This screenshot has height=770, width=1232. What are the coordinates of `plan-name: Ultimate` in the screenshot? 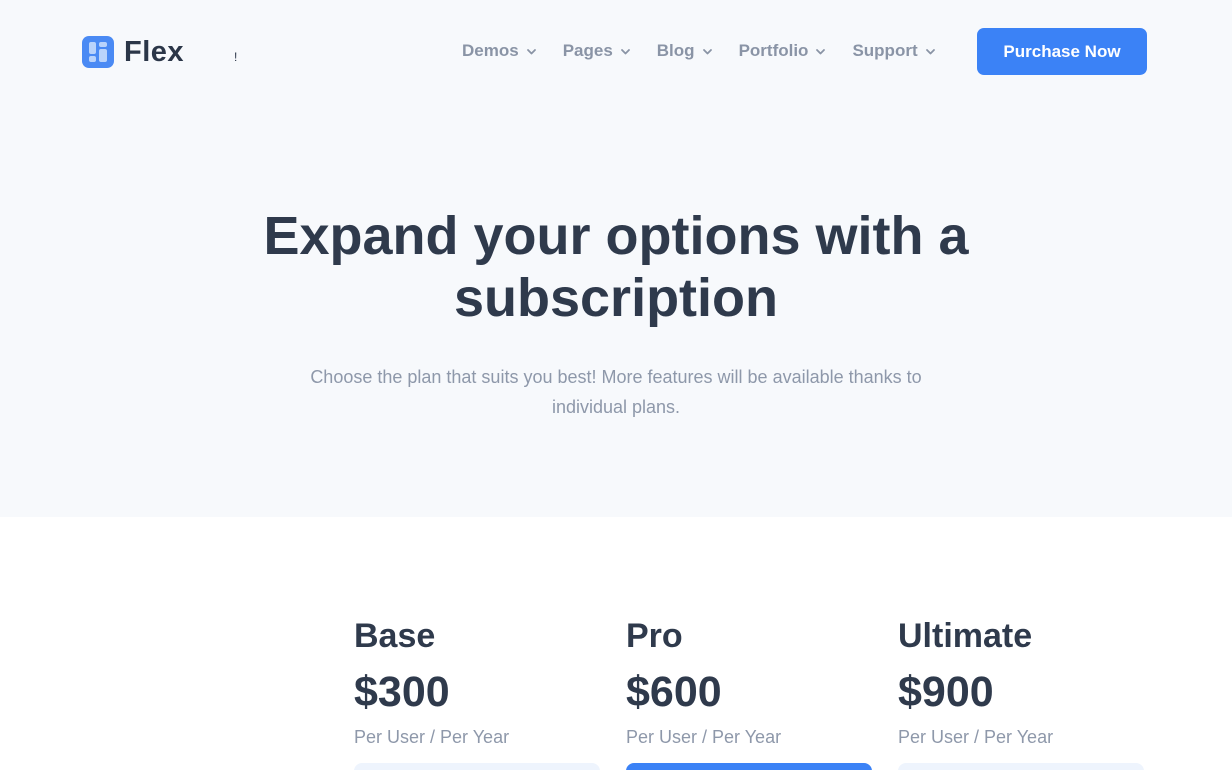 It's located at (965, 636).